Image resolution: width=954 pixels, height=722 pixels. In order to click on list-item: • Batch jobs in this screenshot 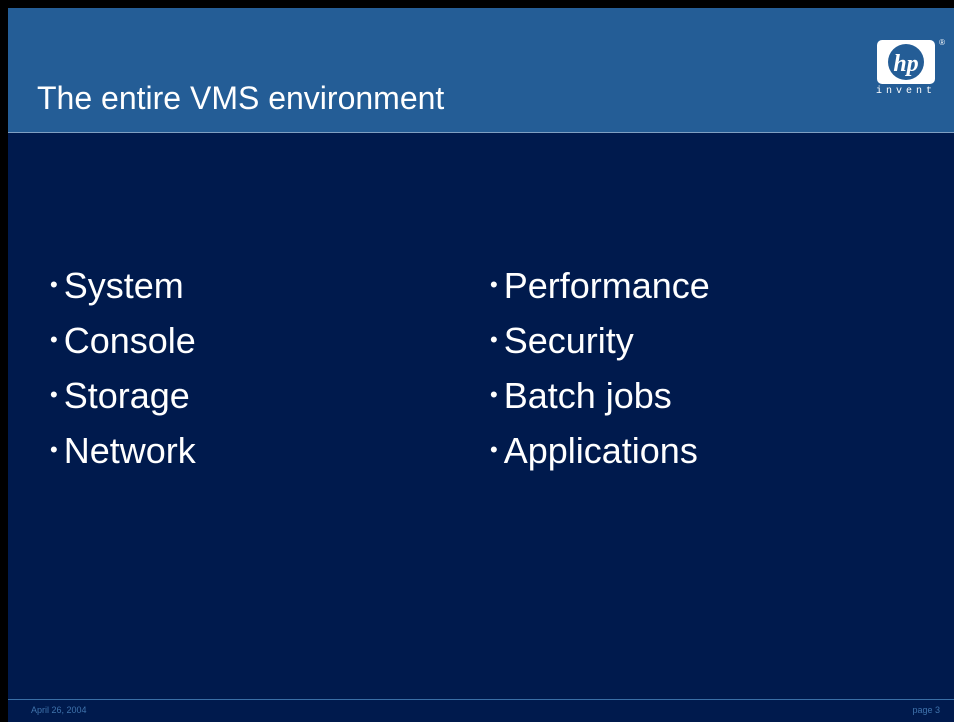, I will do `click(581, 395)`.